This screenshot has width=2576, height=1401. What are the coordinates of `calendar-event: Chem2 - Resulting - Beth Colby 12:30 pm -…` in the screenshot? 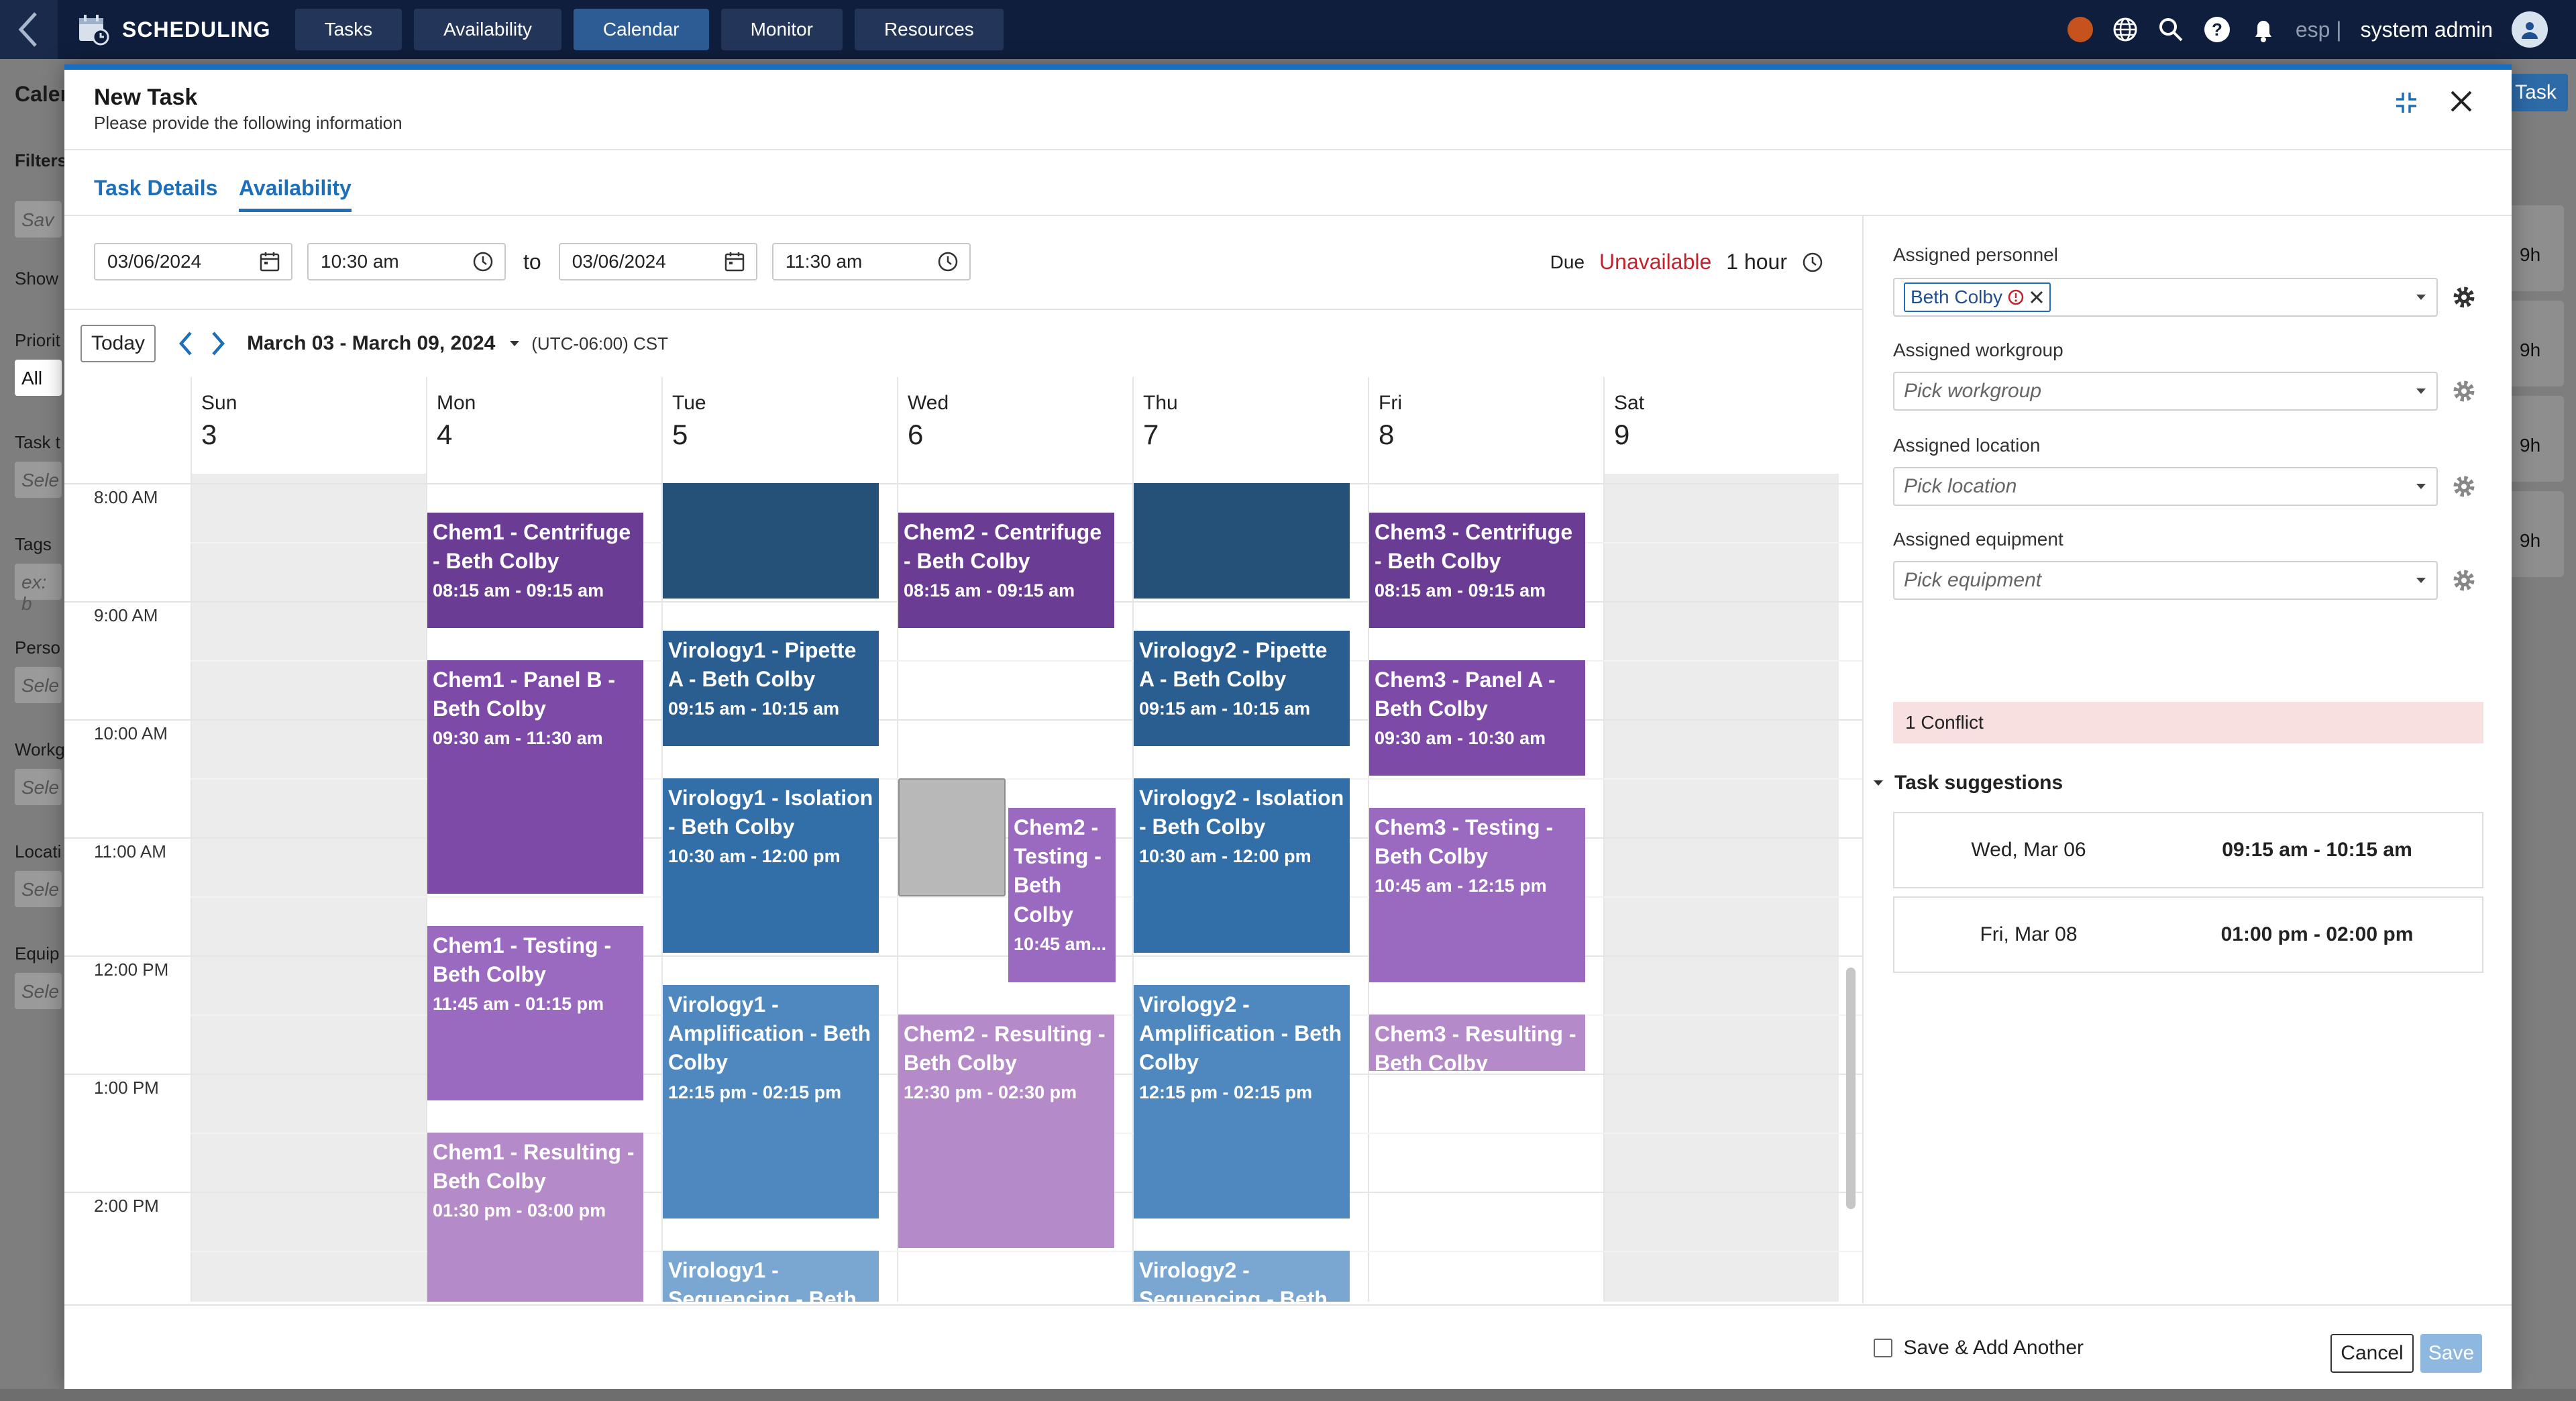 It's located at (1006, 1131).